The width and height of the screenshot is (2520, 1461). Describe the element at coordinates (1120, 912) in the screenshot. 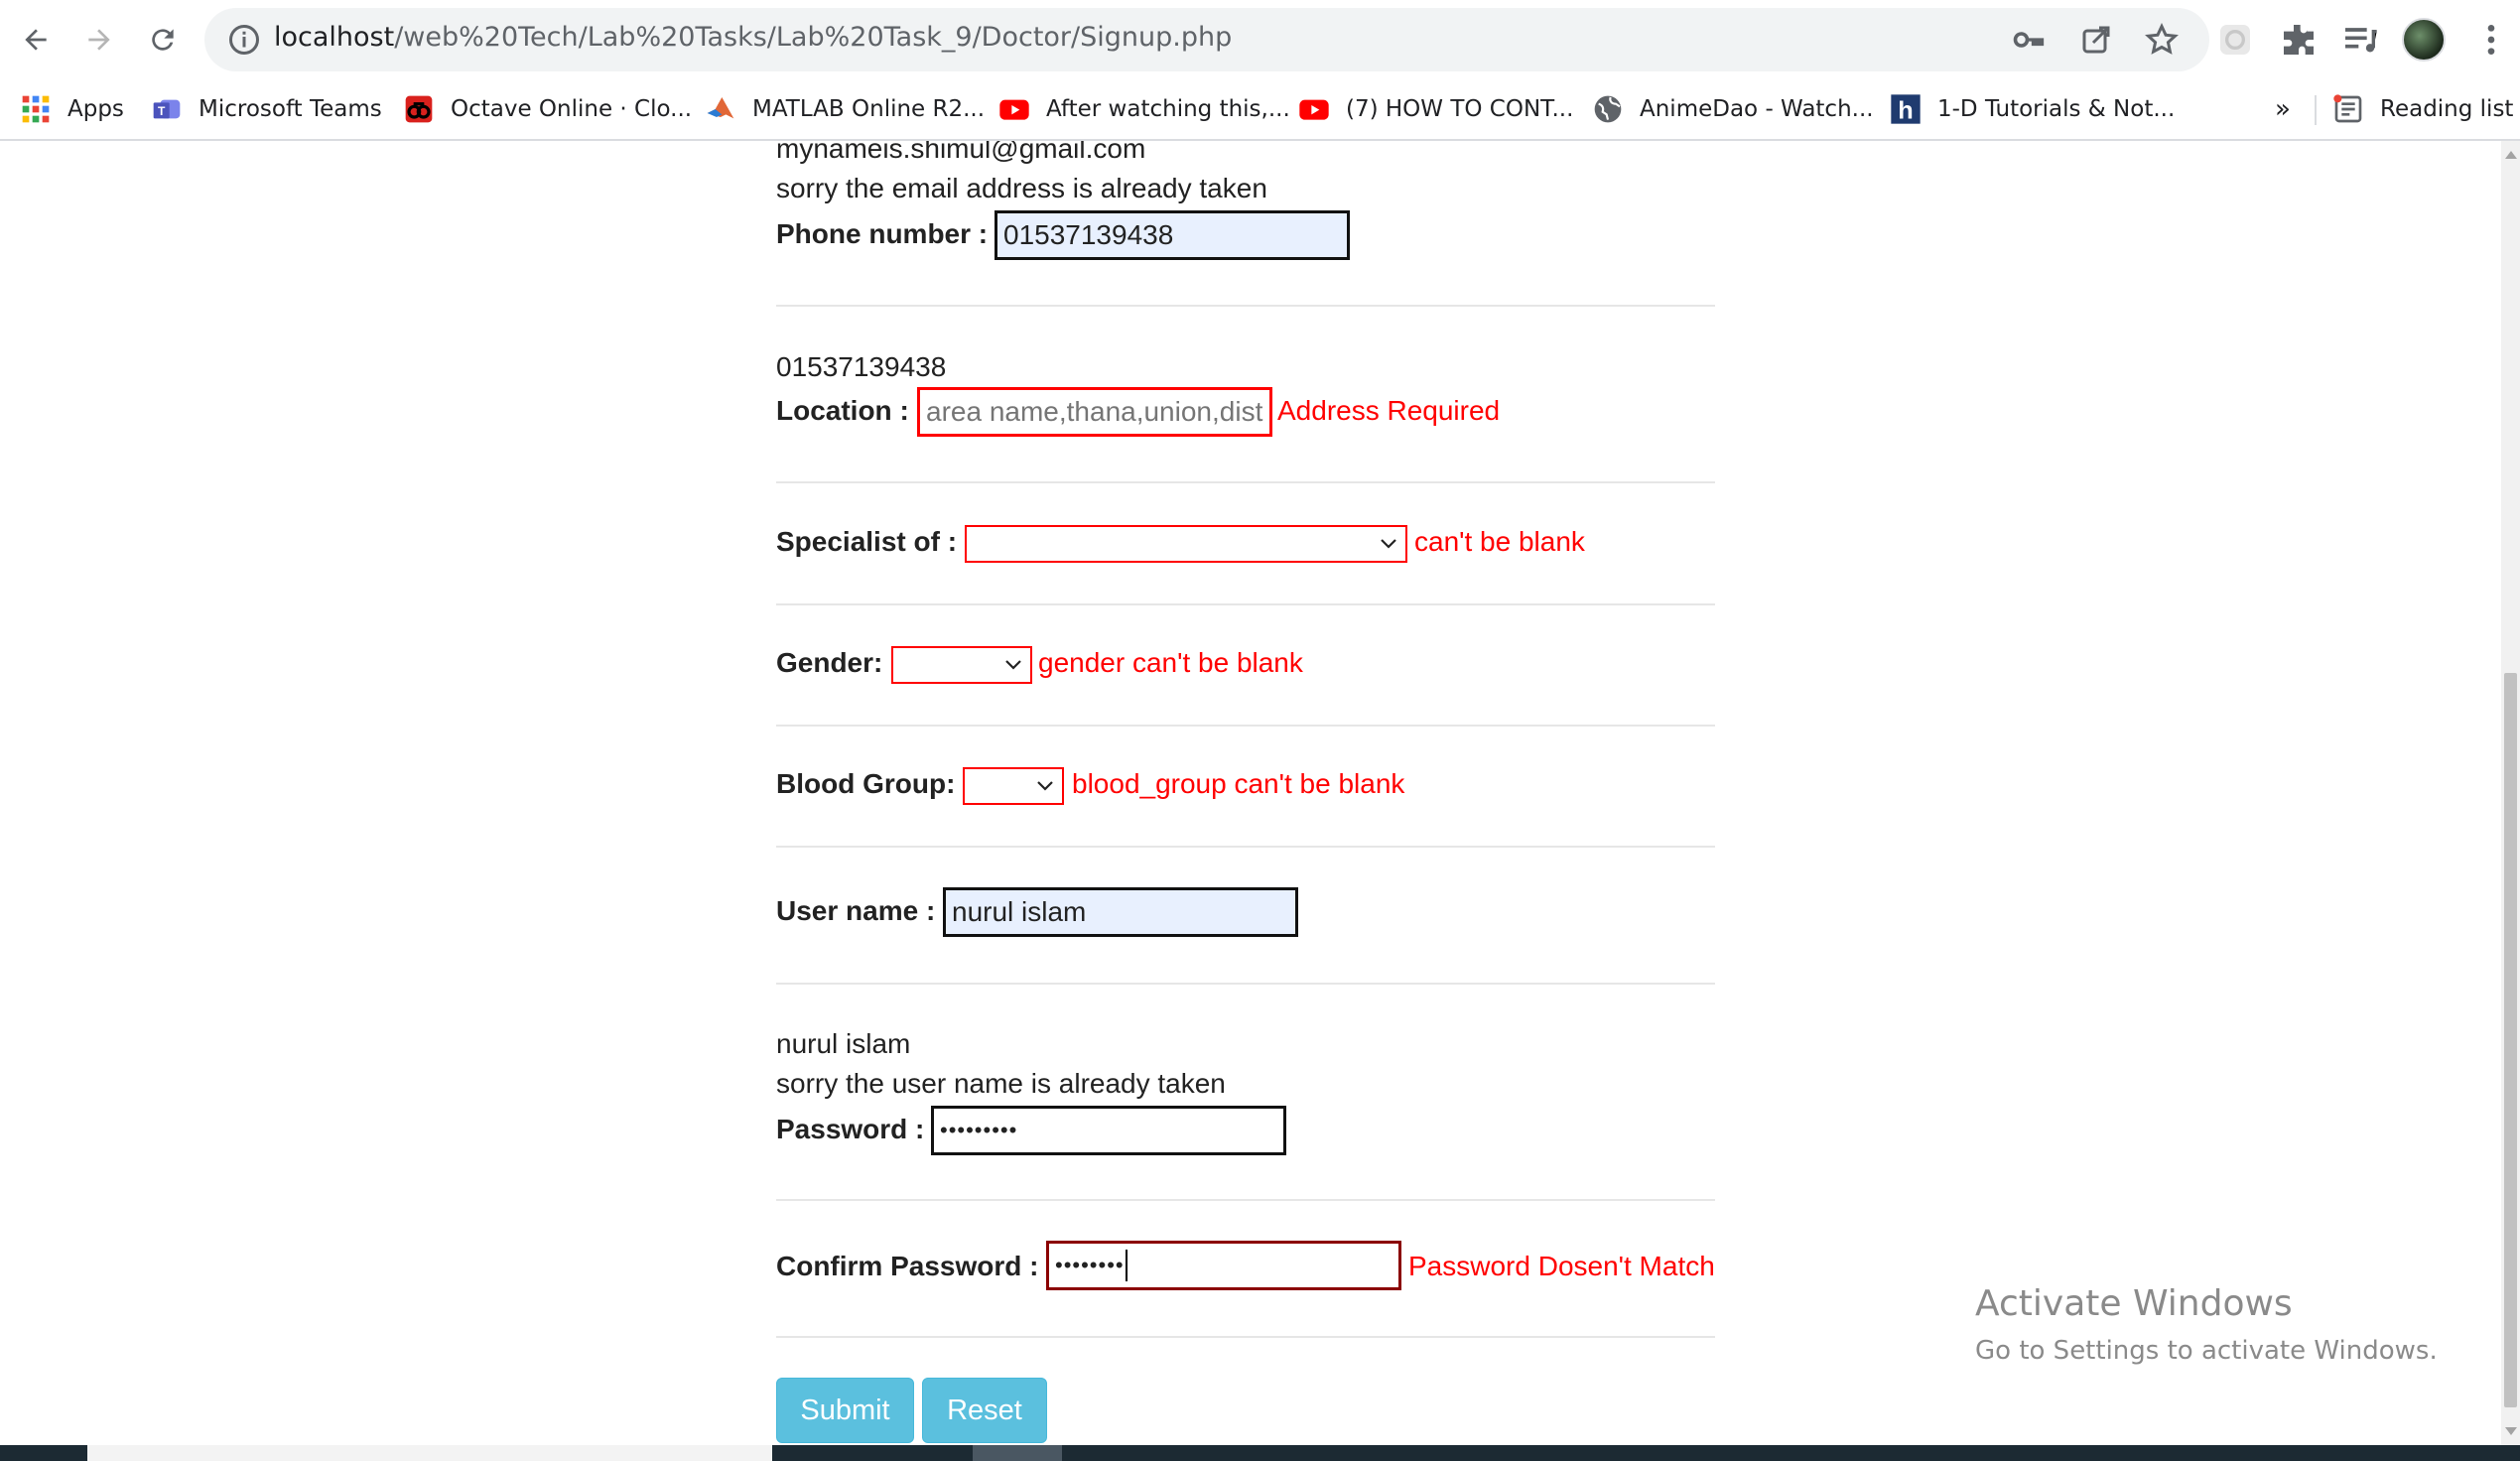

I see `username-input: nurul islam` at that location.